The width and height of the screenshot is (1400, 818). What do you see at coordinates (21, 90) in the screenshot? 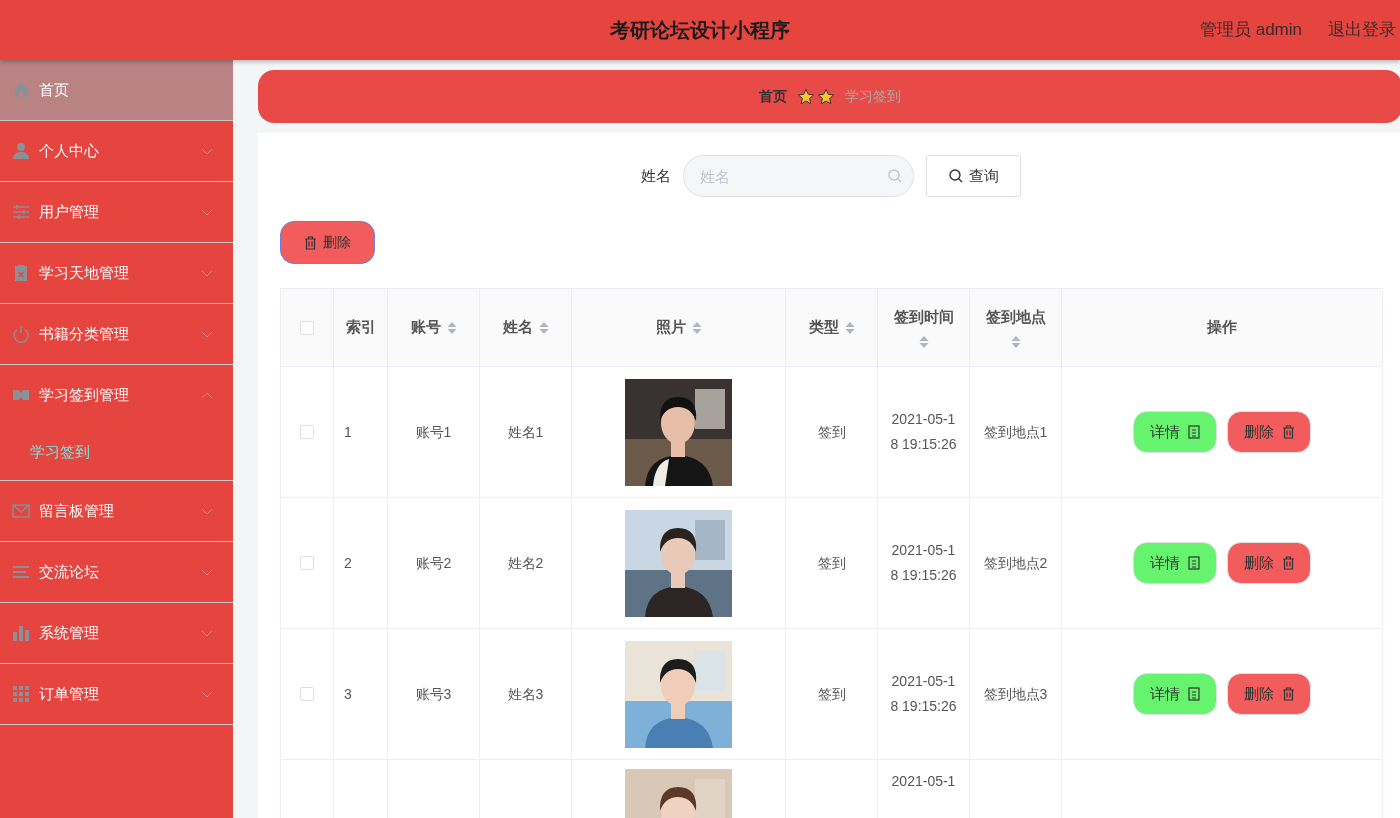
I see `home-icon` at bounding box center [21, 90].